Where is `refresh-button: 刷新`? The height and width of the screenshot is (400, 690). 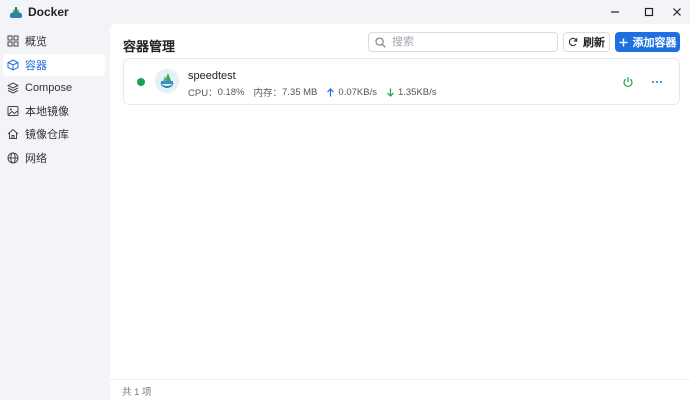 refresh-button: 刷新 is located at coordinates (586, 42).